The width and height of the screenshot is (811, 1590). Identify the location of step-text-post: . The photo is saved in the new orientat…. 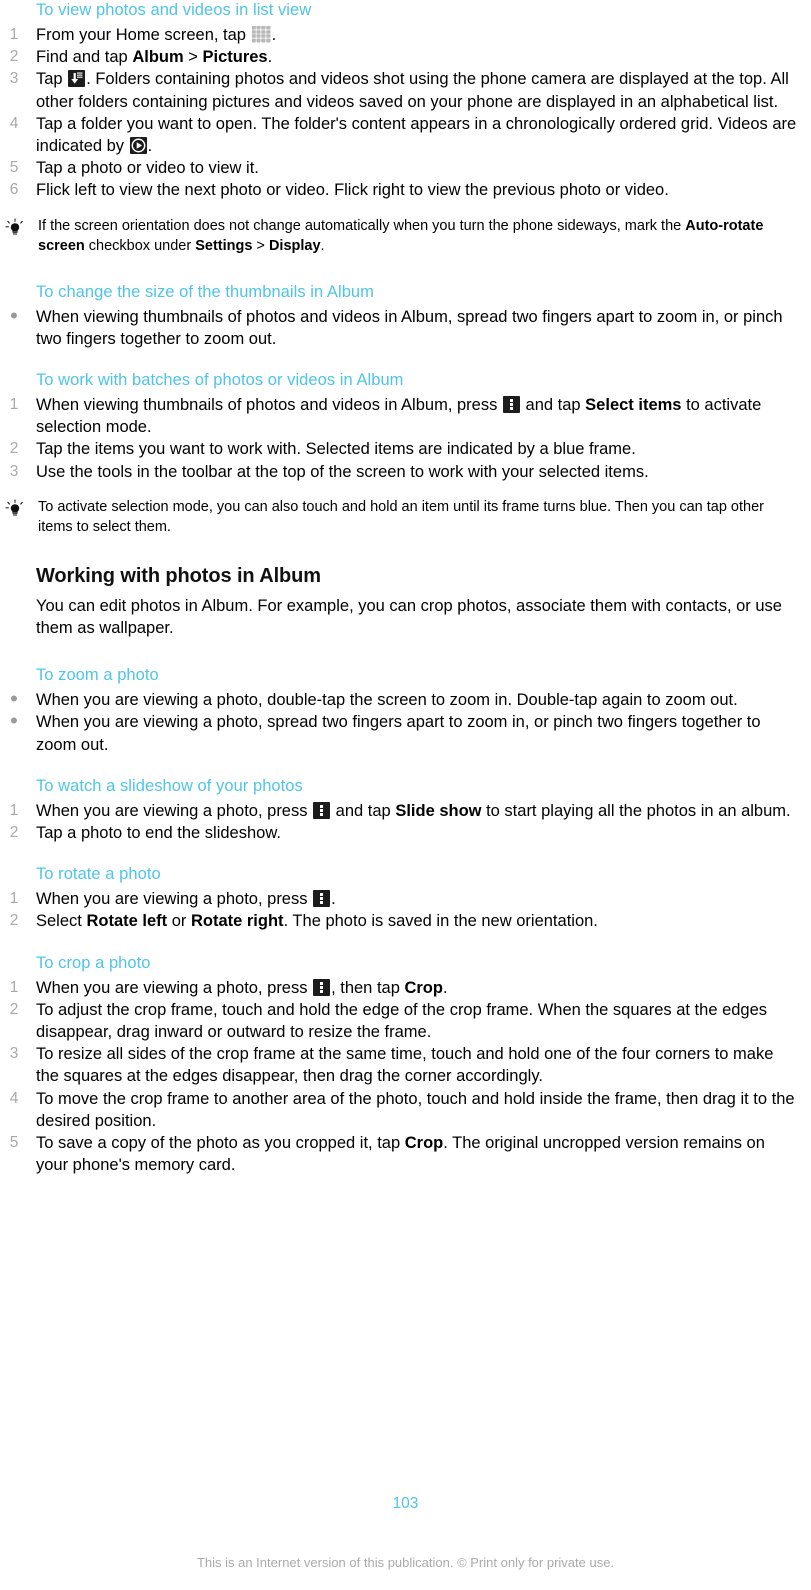
(440, 921).